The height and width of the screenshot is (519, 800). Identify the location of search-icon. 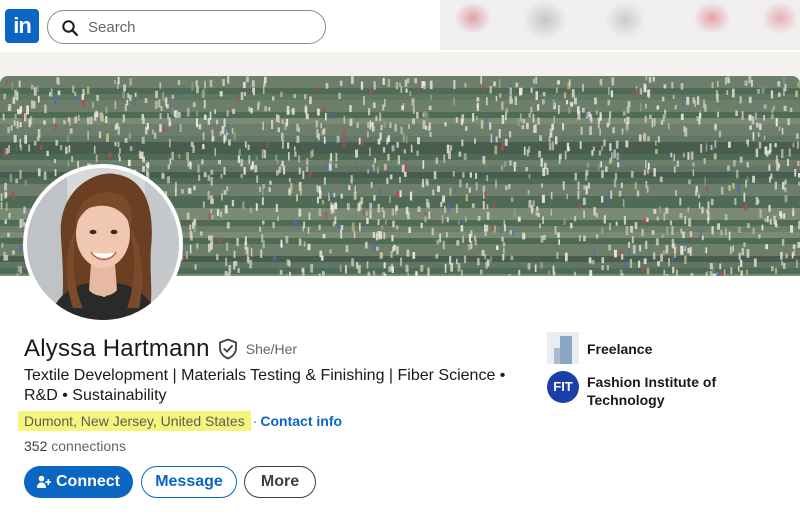
(70, 28).